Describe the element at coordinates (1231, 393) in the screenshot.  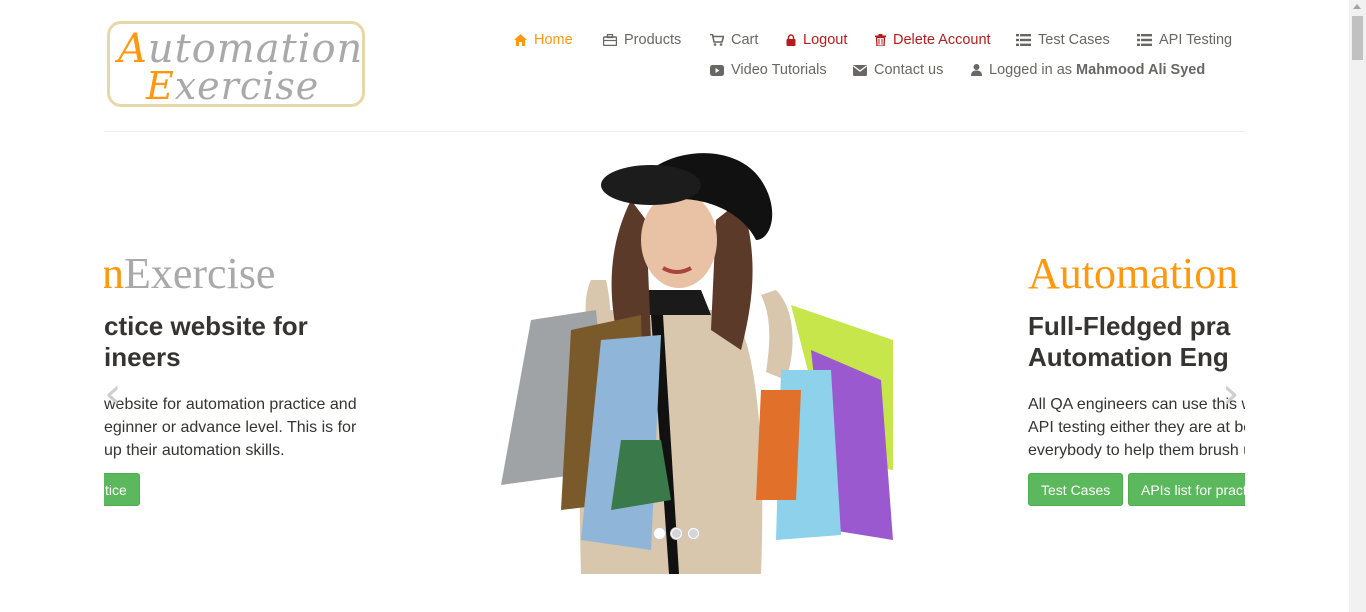
I see `carousel-next-arrow: ›` at that location.